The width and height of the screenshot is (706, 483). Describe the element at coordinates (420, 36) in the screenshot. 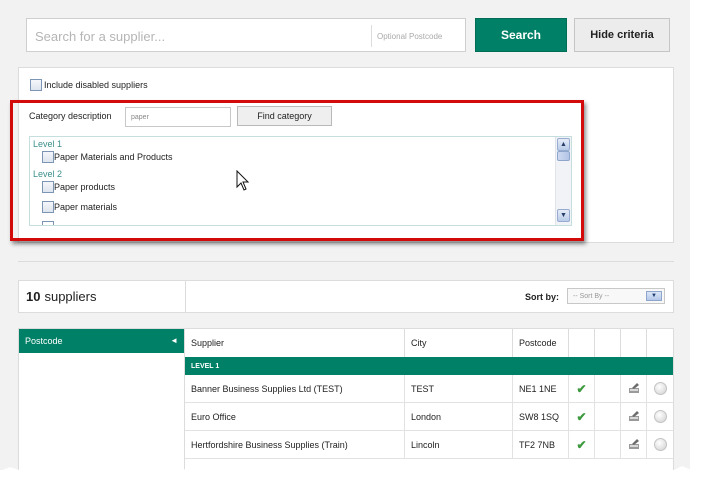

I see `postcode-input` at that location.